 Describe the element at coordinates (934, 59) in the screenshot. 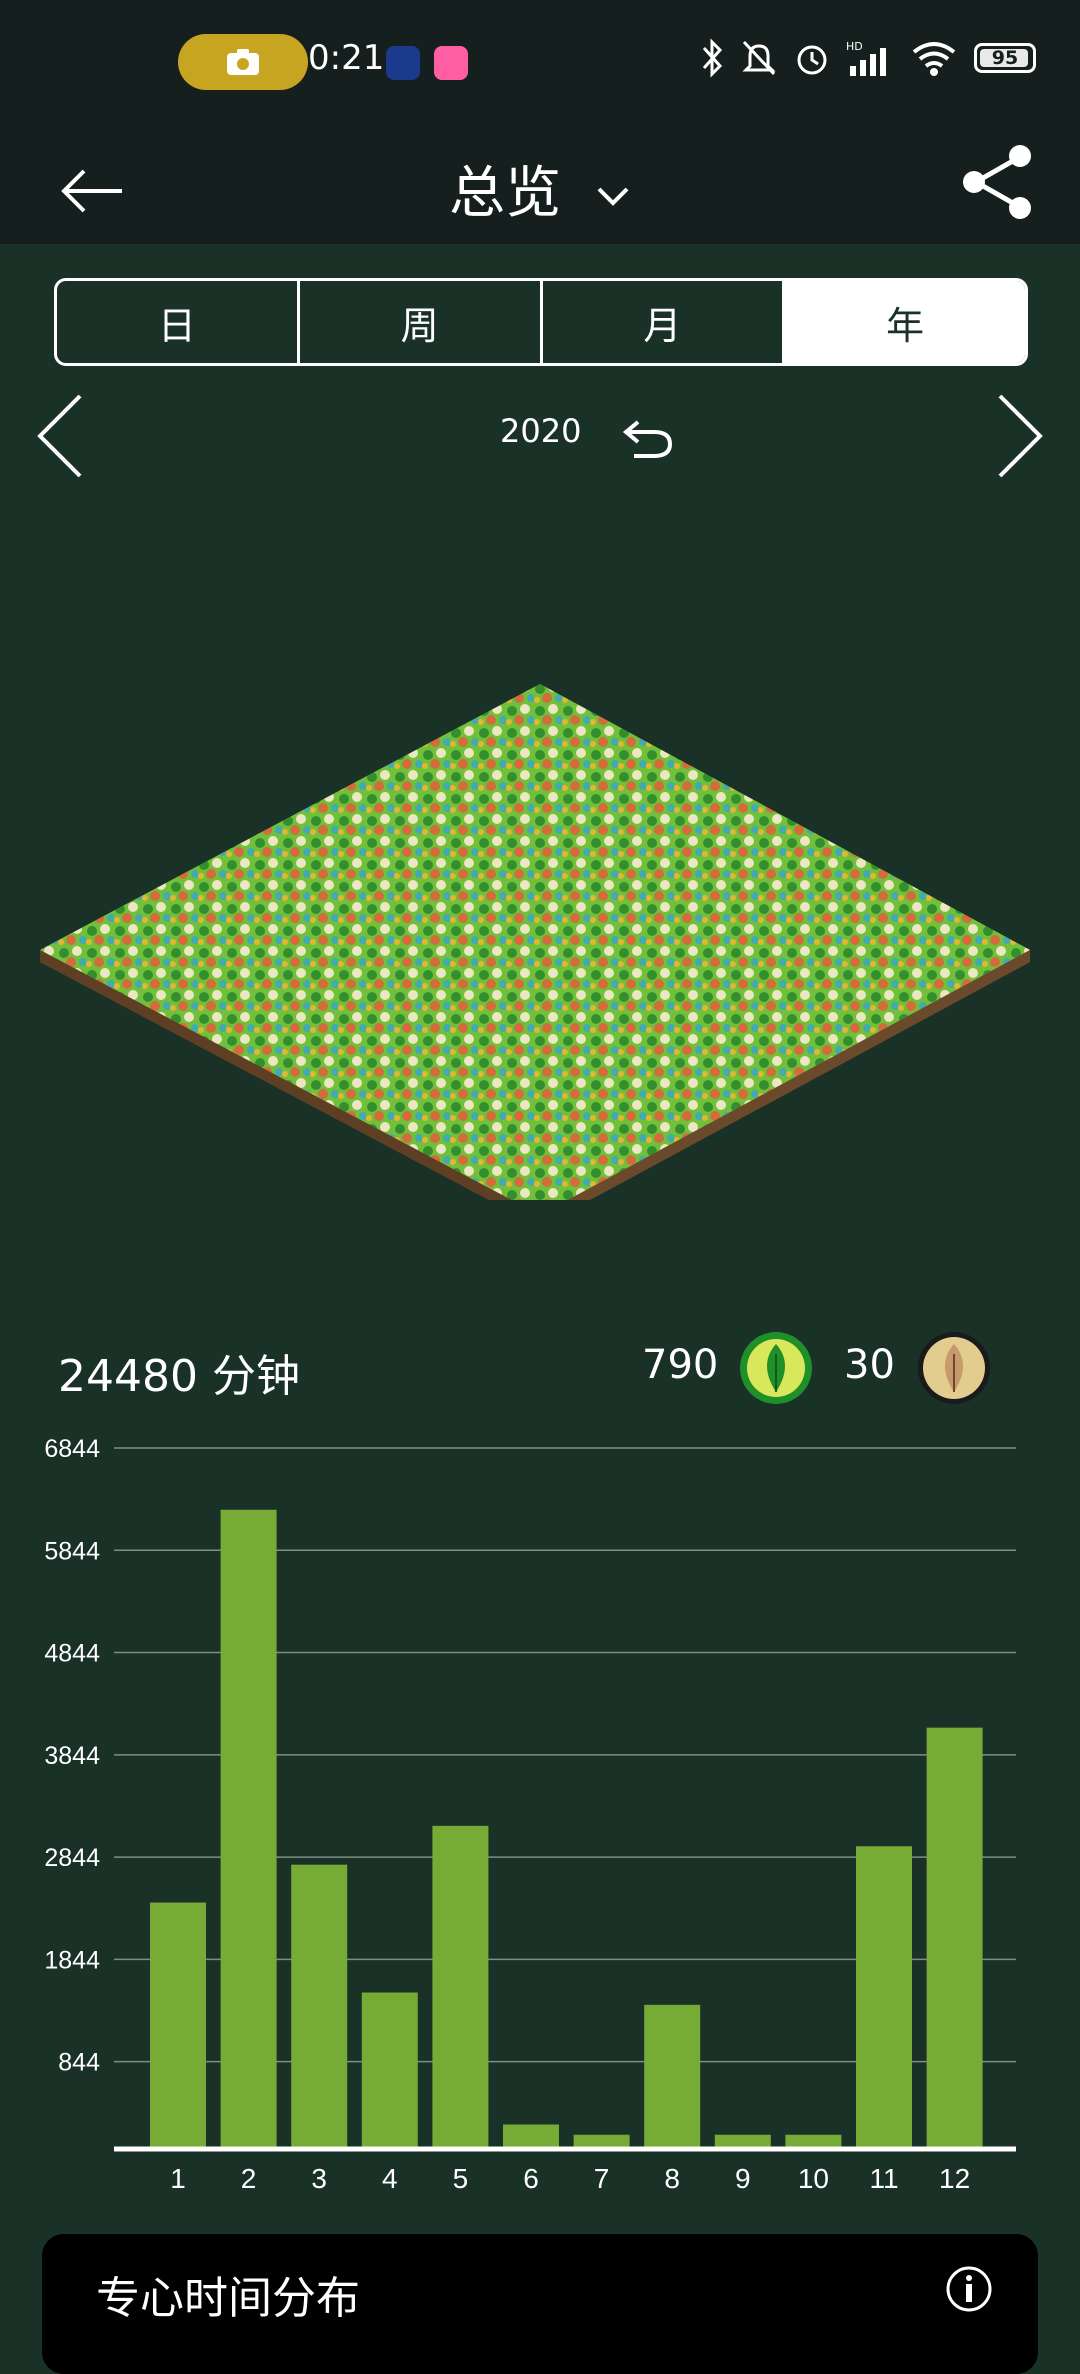

I see `wifi-icon` at that location.